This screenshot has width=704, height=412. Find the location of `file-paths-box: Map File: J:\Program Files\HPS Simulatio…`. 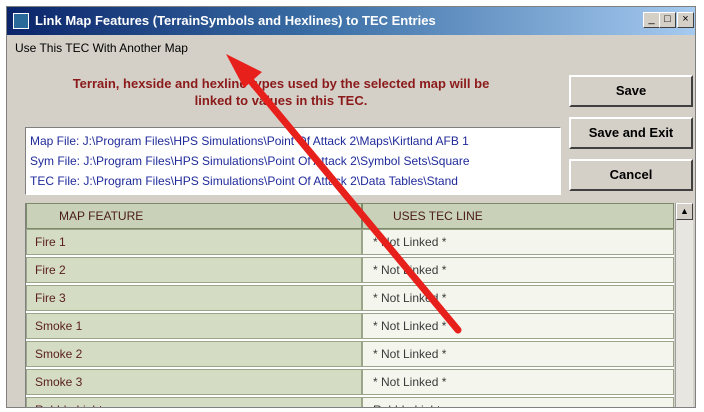

file-paths-box: Map File: J:\Program Files\HPS Simulatio… is located at coordinates (293, 161).